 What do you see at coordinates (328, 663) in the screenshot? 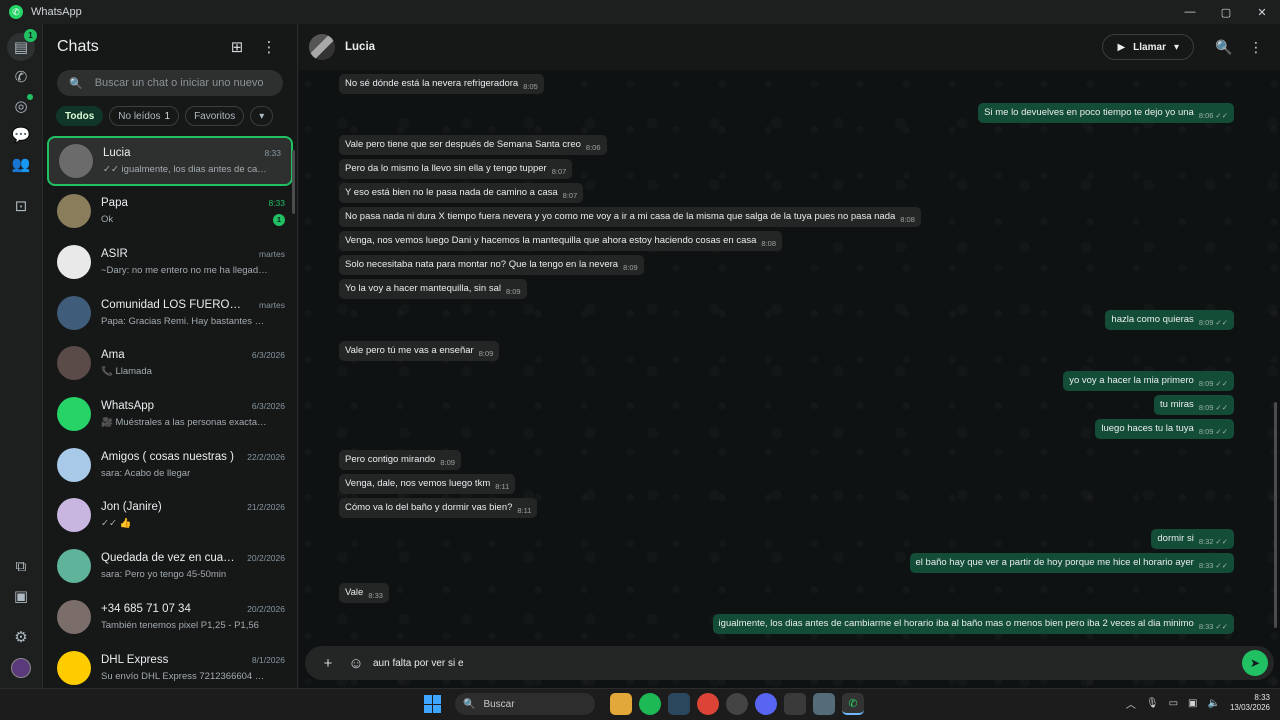
I see `attach-icon: +` at bounding box center [328, 663].